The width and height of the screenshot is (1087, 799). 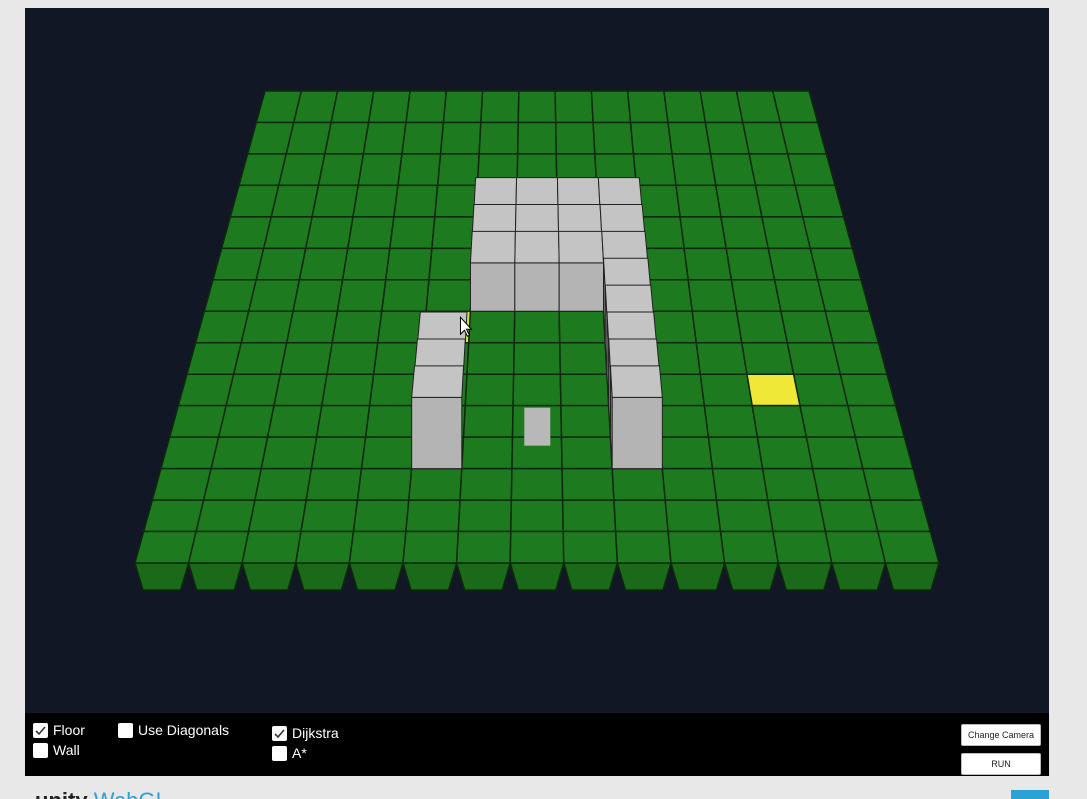 What do you see at coordinates (1001, 735) in the screenshot?
I see `change-camera-button: Change Camera` at bounding box center [1001, 735].